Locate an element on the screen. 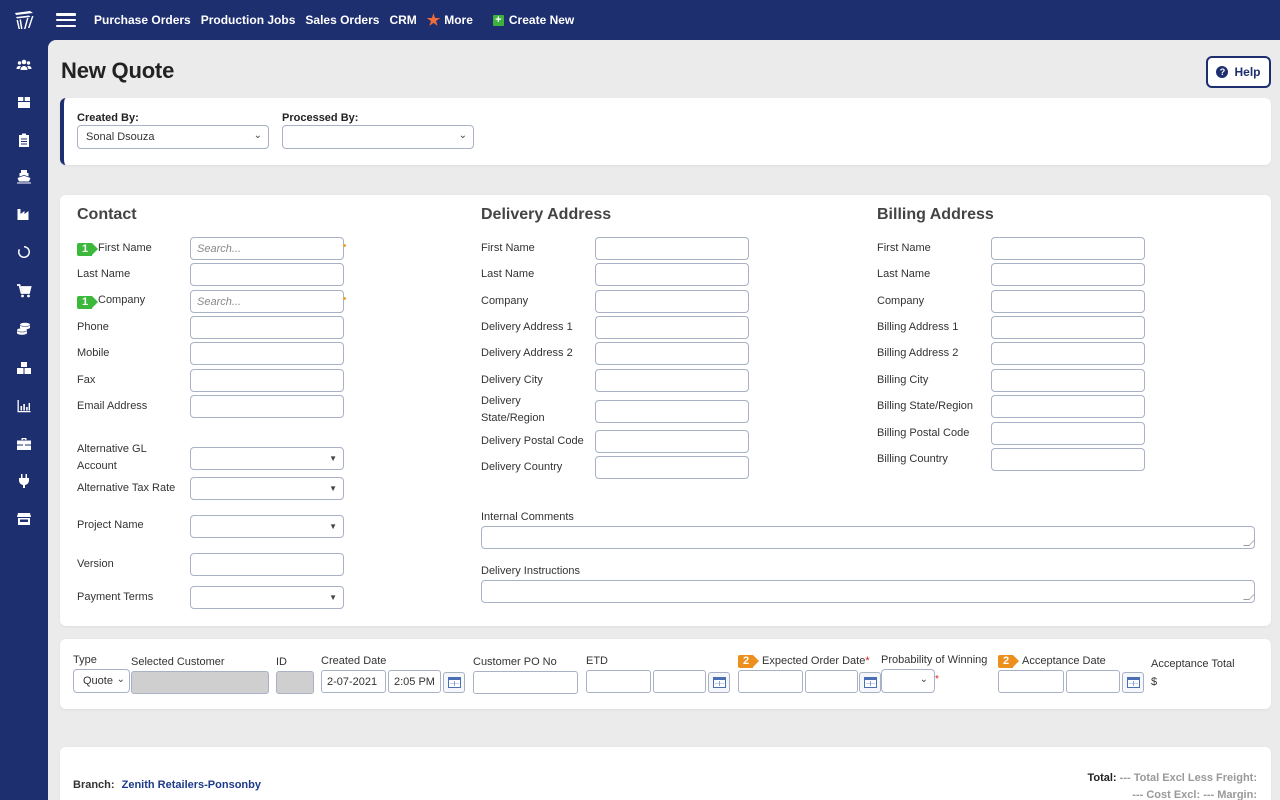 This screenshot has height=800, width=1280. nav-create-new: + Create New is located at coordinates (533, 20).